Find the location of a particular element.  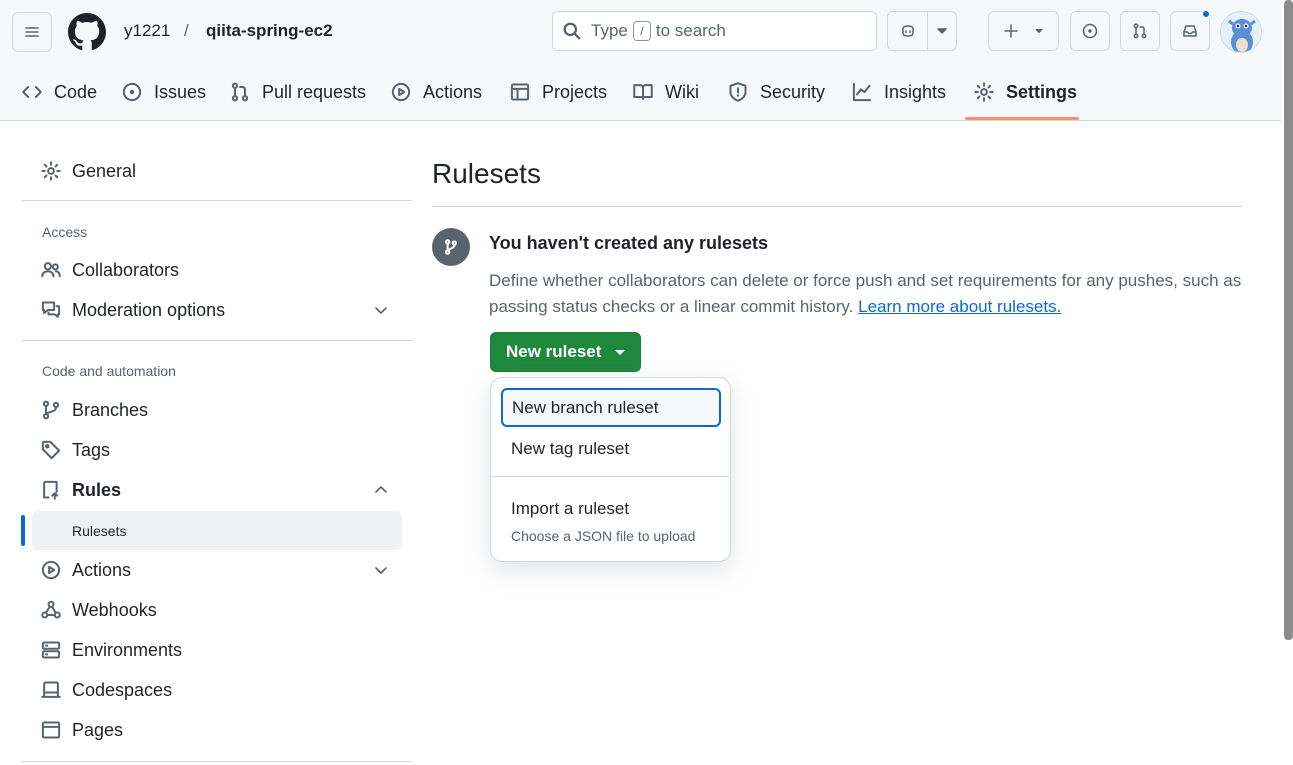

blankslate-icon is located at coordinates (451, 247).